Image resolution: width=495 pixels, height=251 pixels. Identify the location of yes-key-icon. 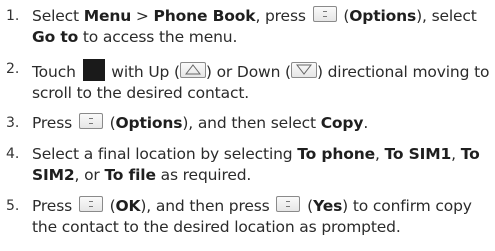
(288, 204).